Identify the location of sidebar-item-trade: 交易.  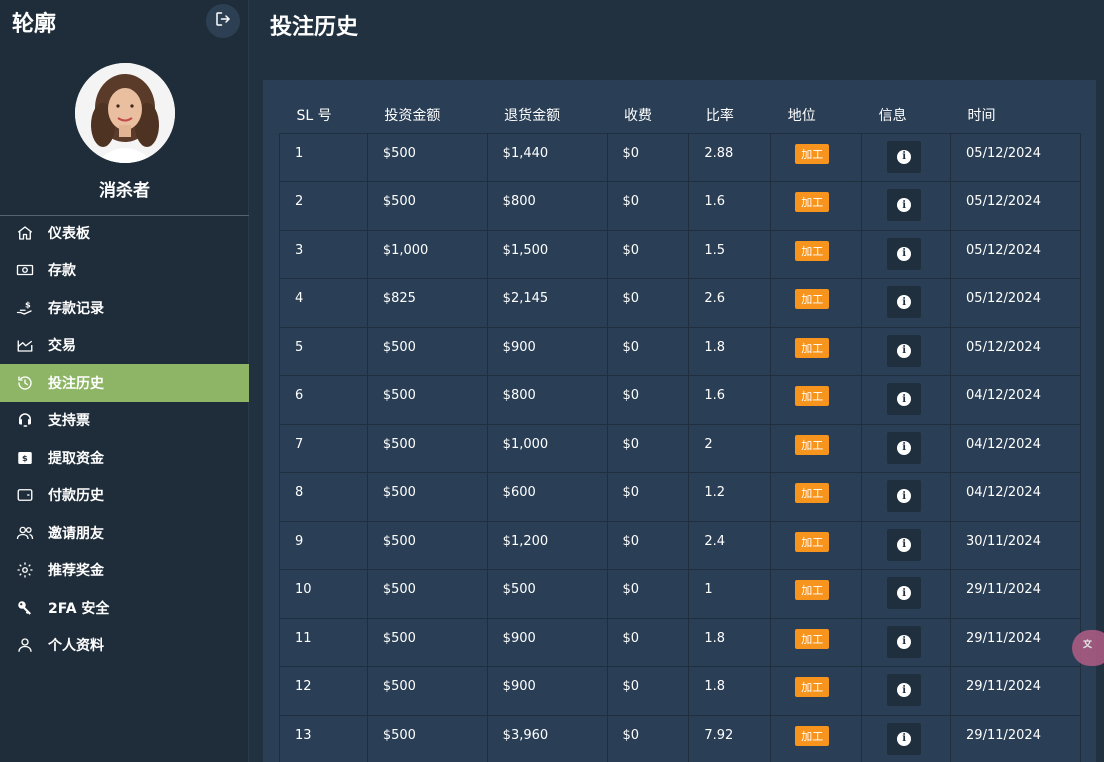
(124, 346).